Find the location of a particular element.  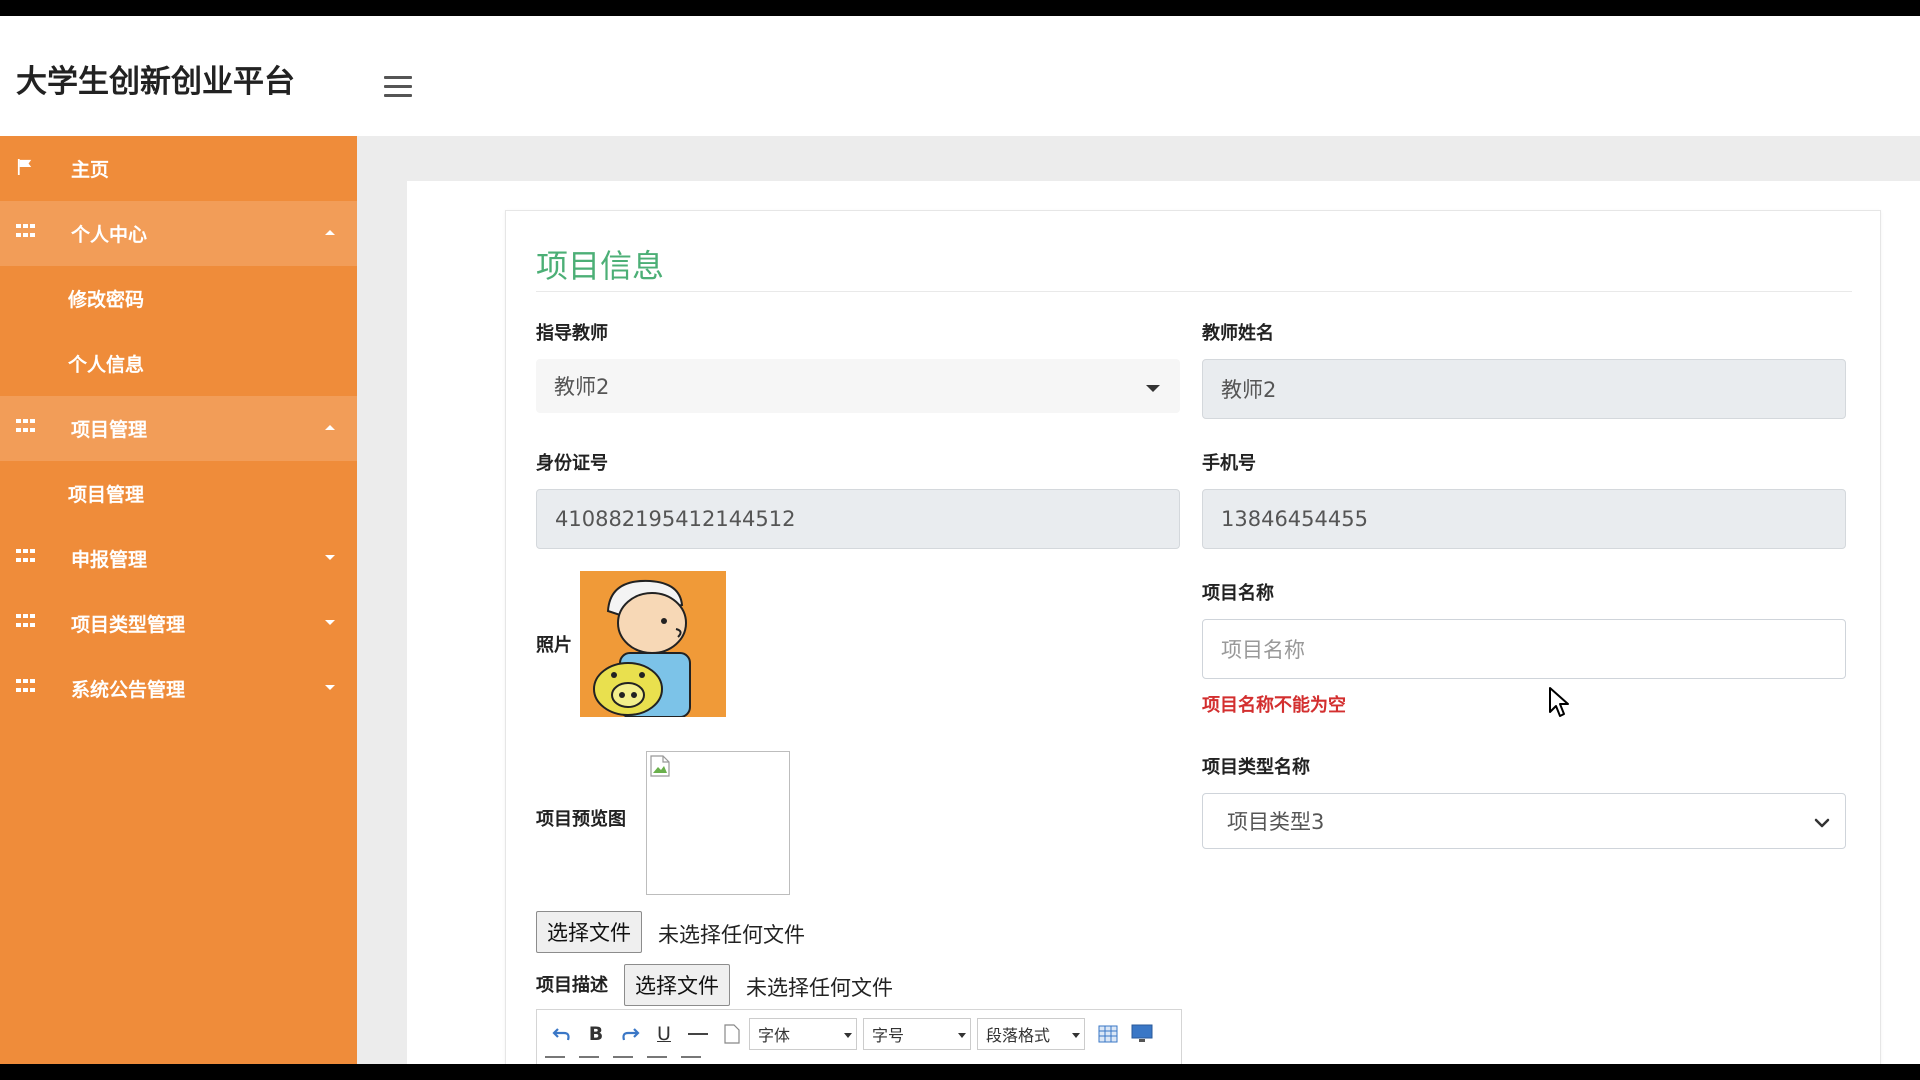

description-choose-file-button: 选择文件 is located at coordinates (677, 985).